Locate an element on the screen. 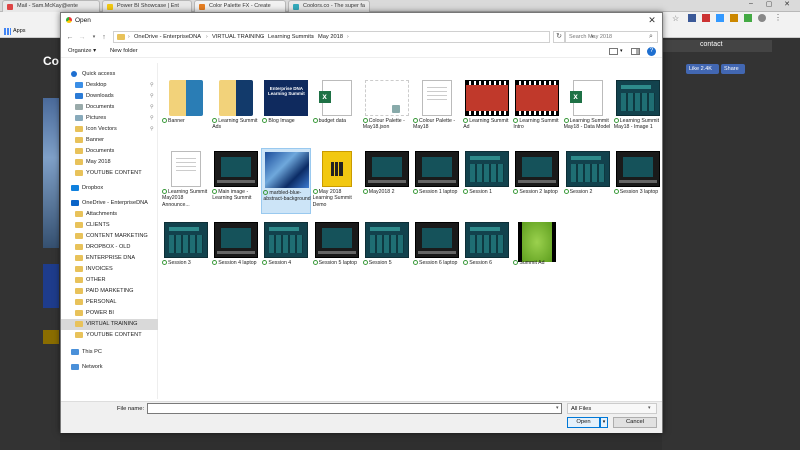 The width and height of the screenshot is (800, 450). nav-item-paid-marketing: PAID MARKETING is located at coordinates (109, 291).